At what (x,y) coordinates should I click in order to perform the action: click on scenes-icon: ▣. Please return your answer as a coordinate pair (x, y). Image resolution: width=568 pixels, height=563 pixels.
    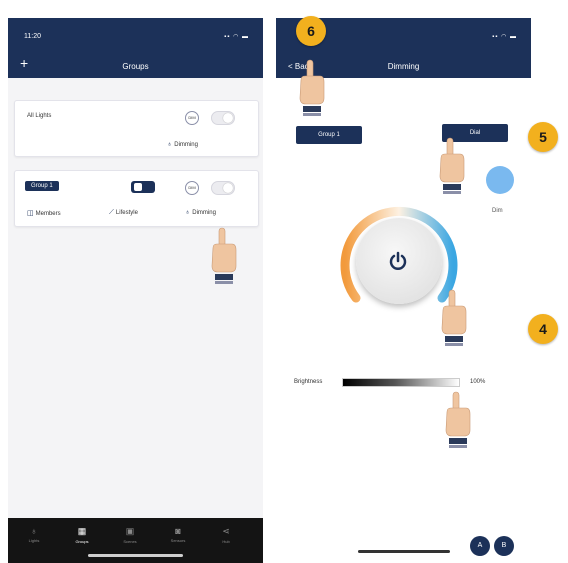
    Looking at the image, I should click on (130, 531).